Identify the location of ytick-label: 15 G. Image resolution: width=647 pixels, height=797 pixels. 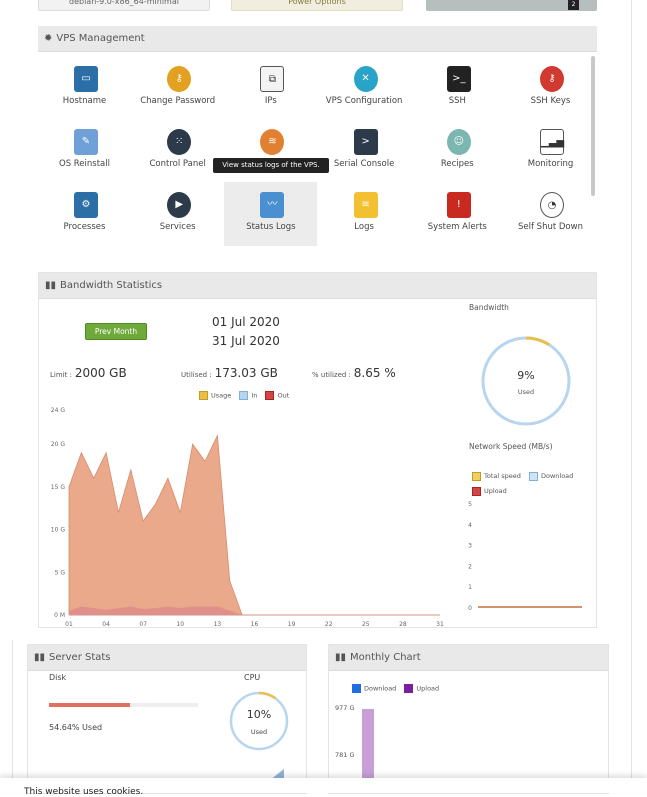
(58, 487).